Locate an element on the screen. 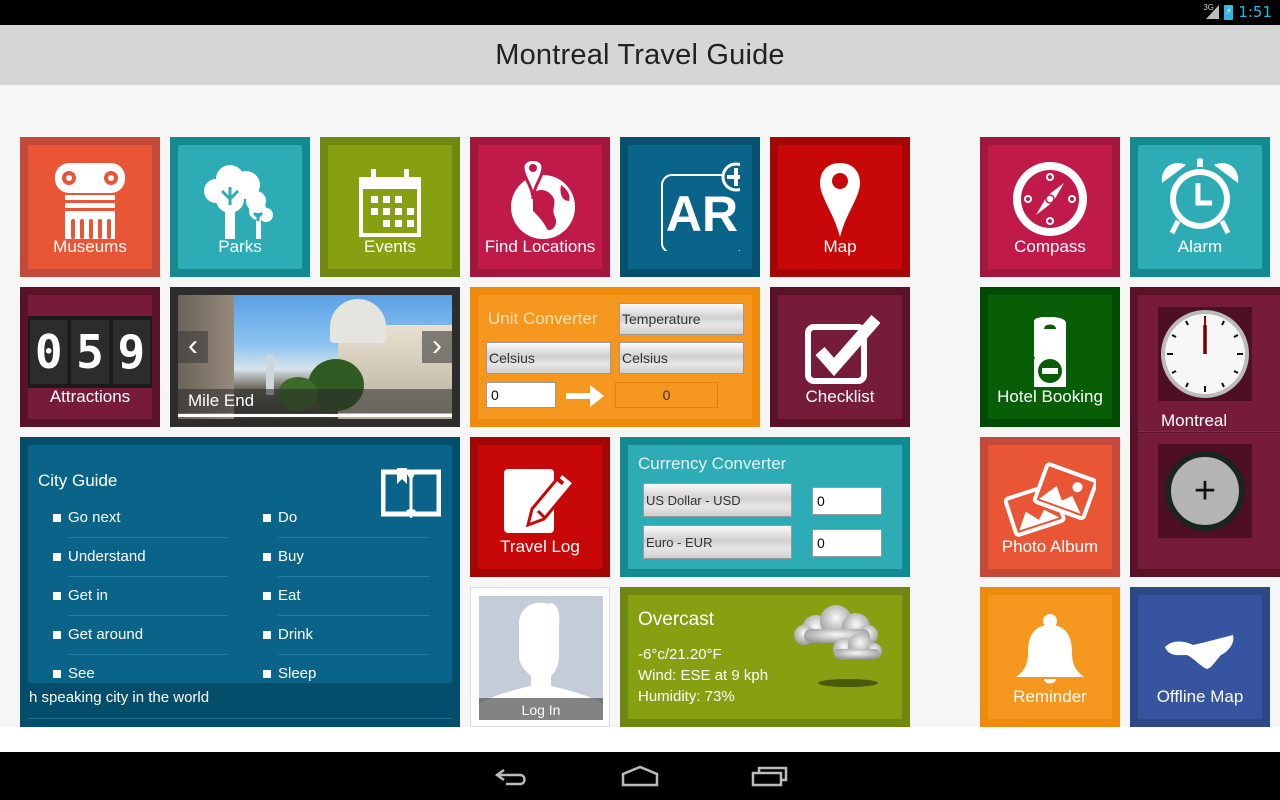 The image size is (1280, 800). parks-label: Parks is located at coordinates (240, 246).